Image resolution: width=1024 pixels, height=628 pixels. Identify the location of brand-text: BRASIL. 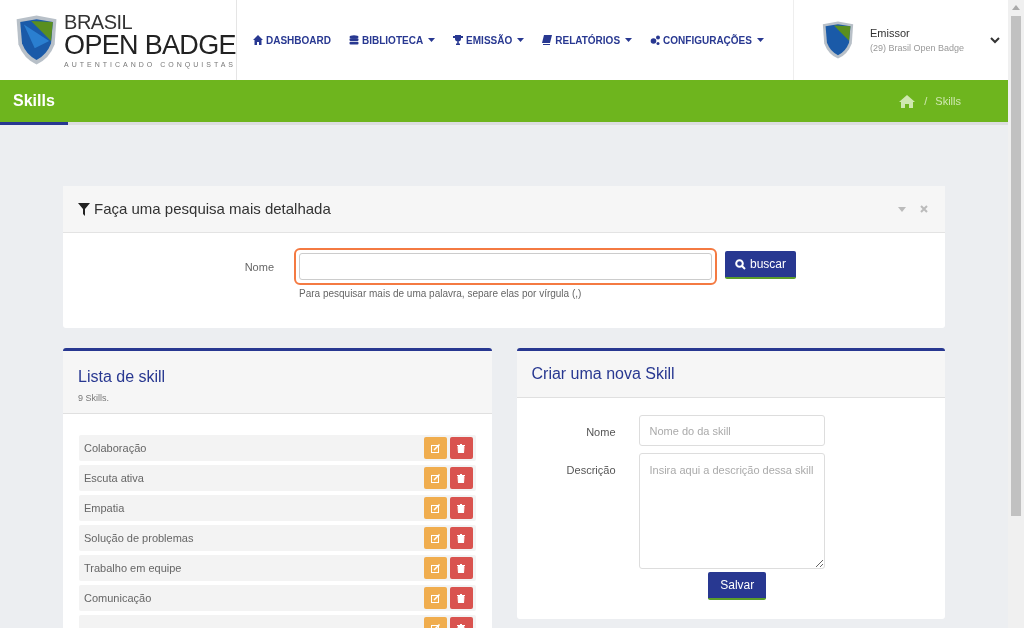
(99, 22).